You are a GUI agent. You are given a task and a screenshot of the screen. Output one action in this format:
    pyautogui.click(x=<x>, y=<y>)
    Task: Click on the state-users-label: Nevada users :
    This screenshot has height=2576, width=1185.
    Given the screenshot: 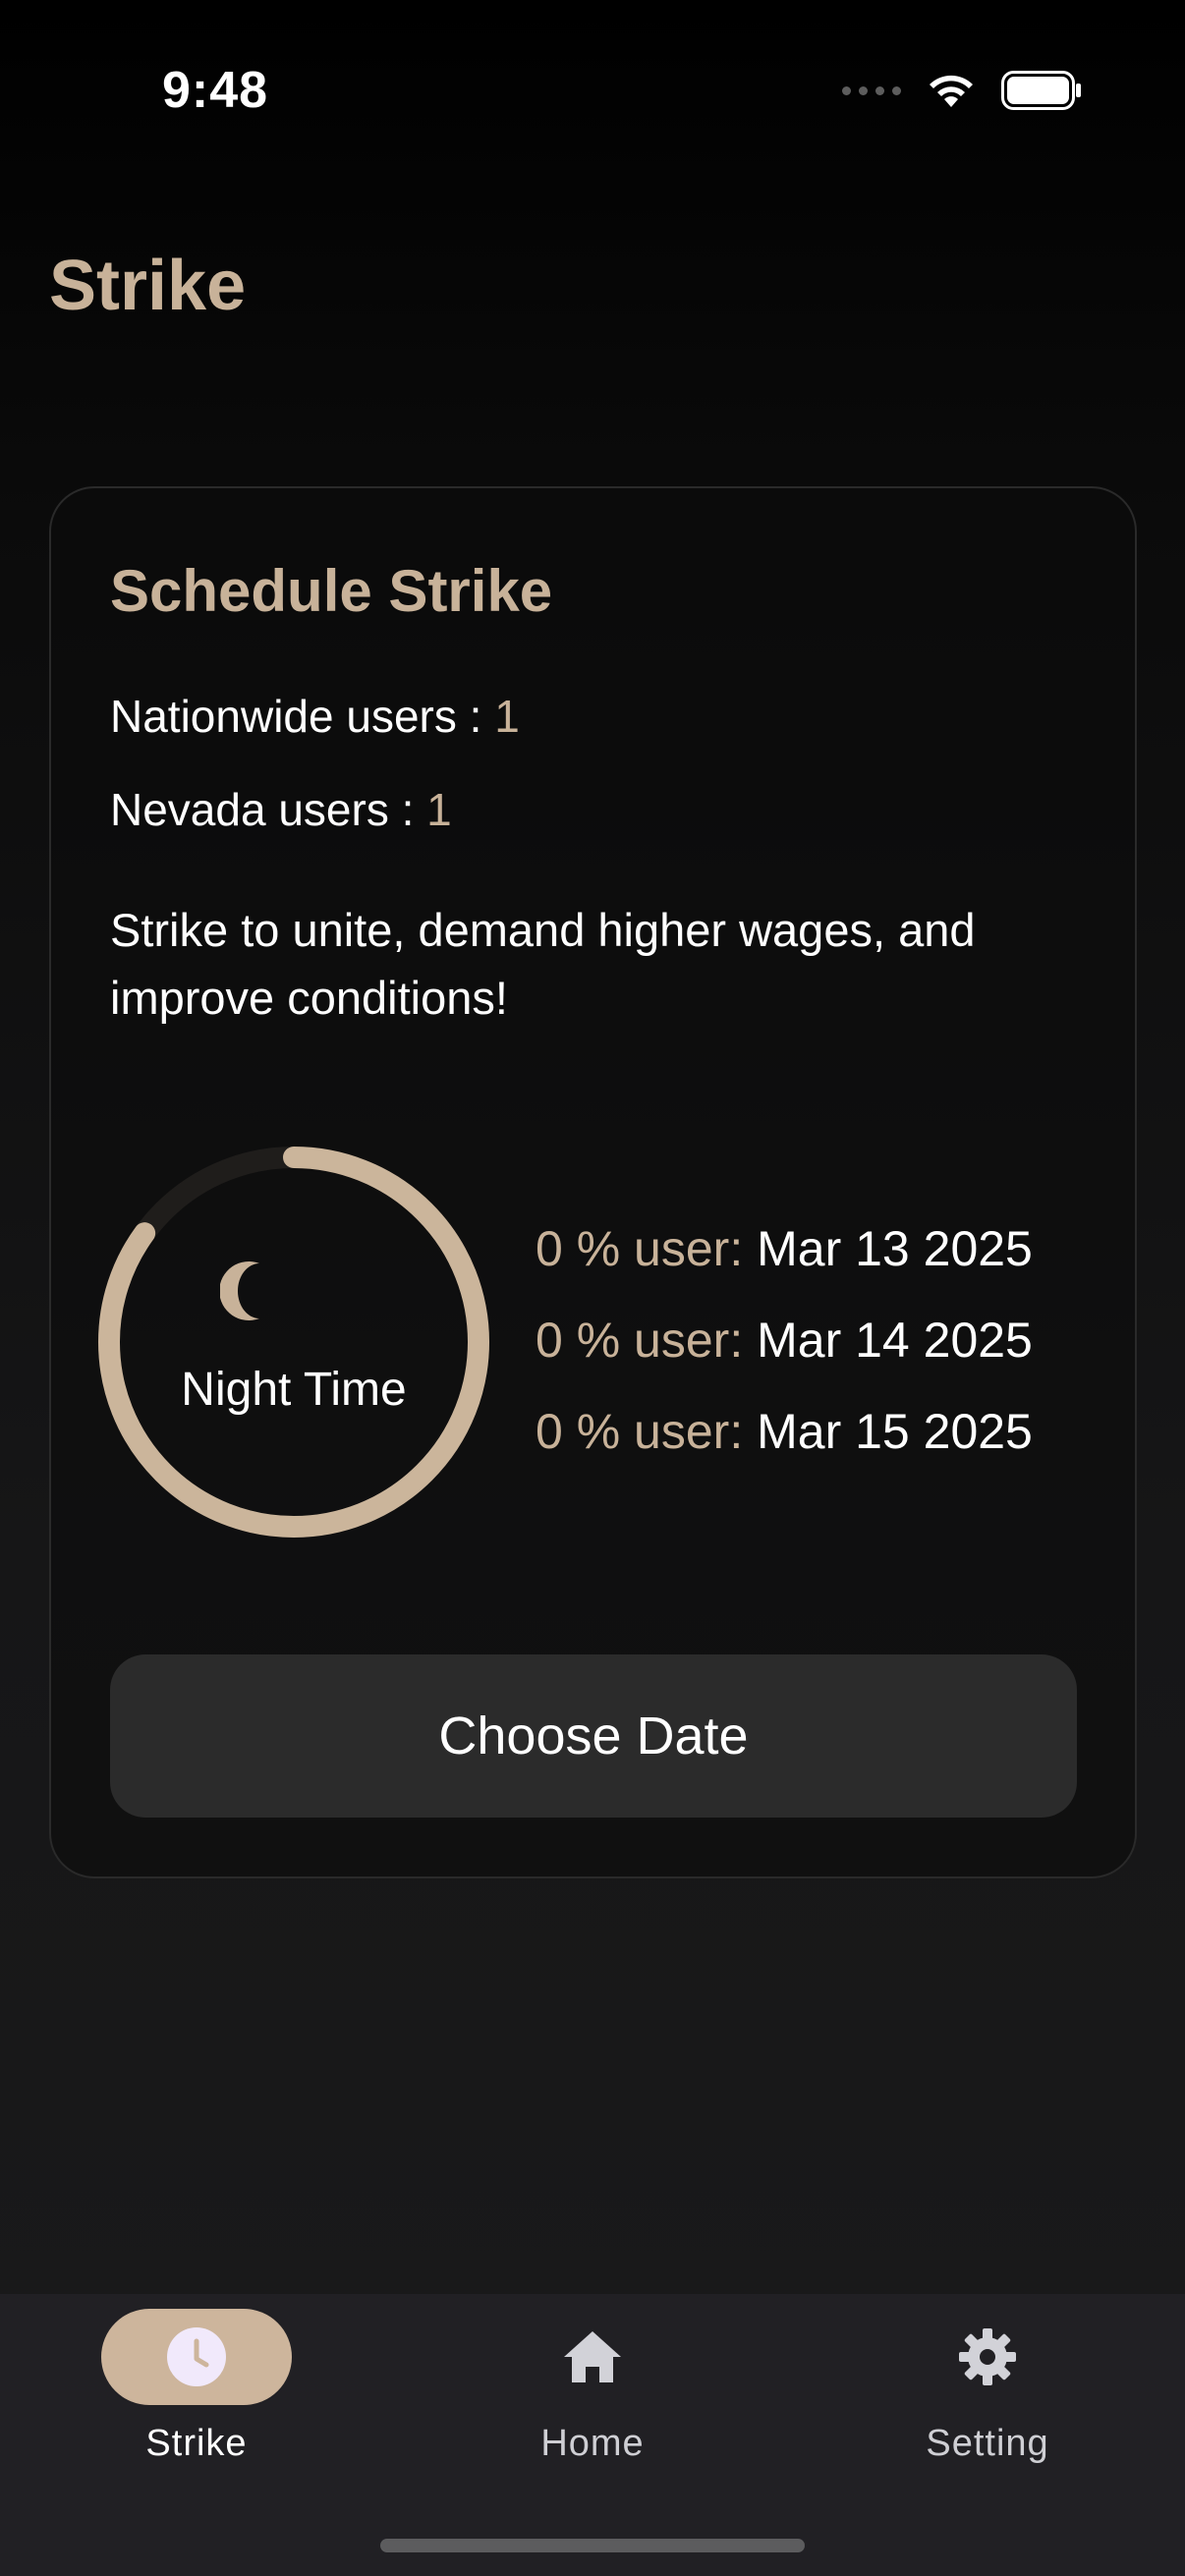 What is the action you would take?
    pyautogui.click(x=268, y=809)
    